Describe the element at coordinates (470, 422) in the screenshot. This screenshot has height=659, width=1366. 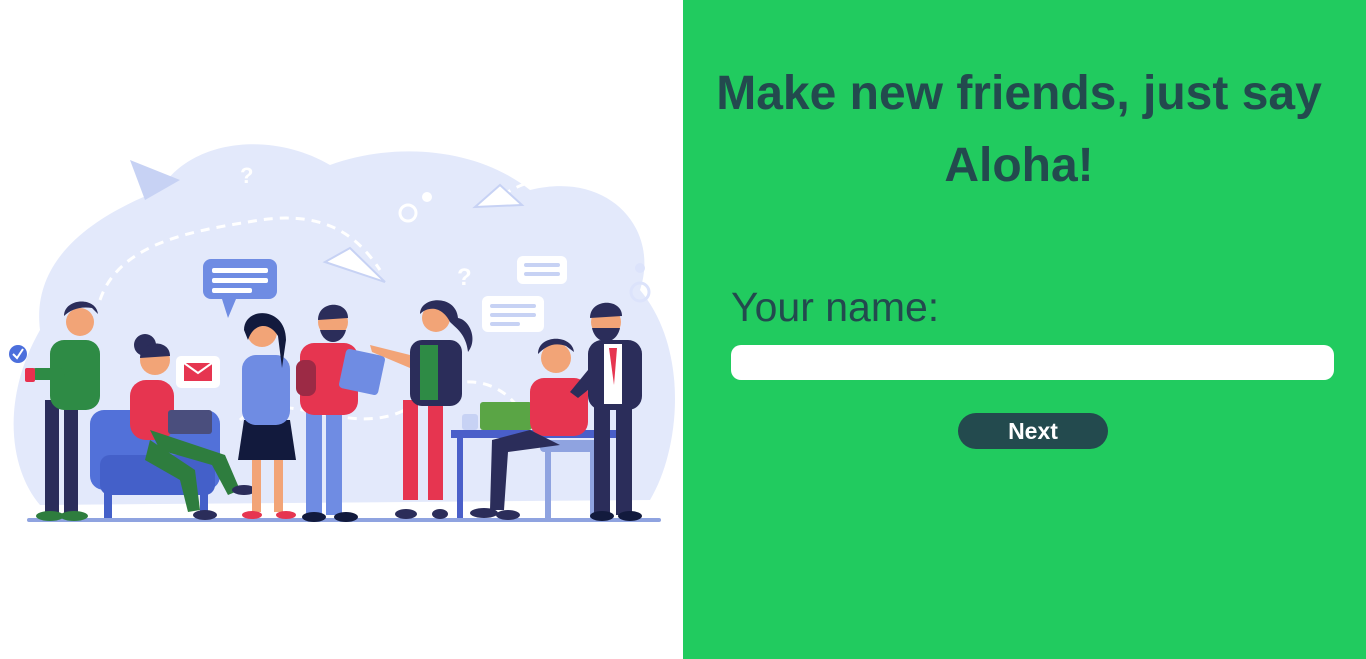
I see `mug` at that location.